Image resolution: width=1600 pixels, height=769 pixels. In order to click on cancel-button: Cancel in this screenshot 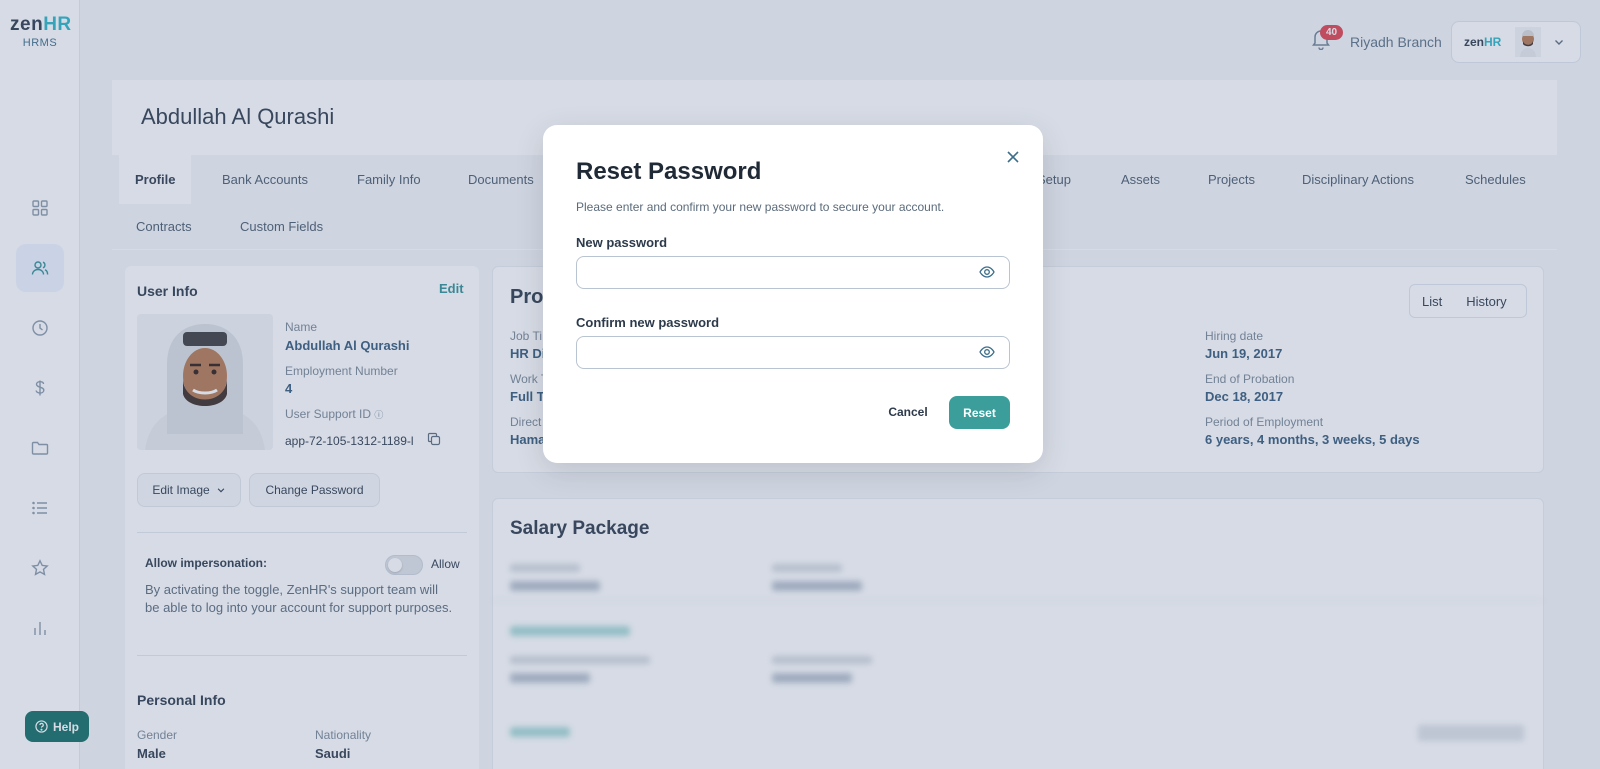, I will do `click(908, 412)`.